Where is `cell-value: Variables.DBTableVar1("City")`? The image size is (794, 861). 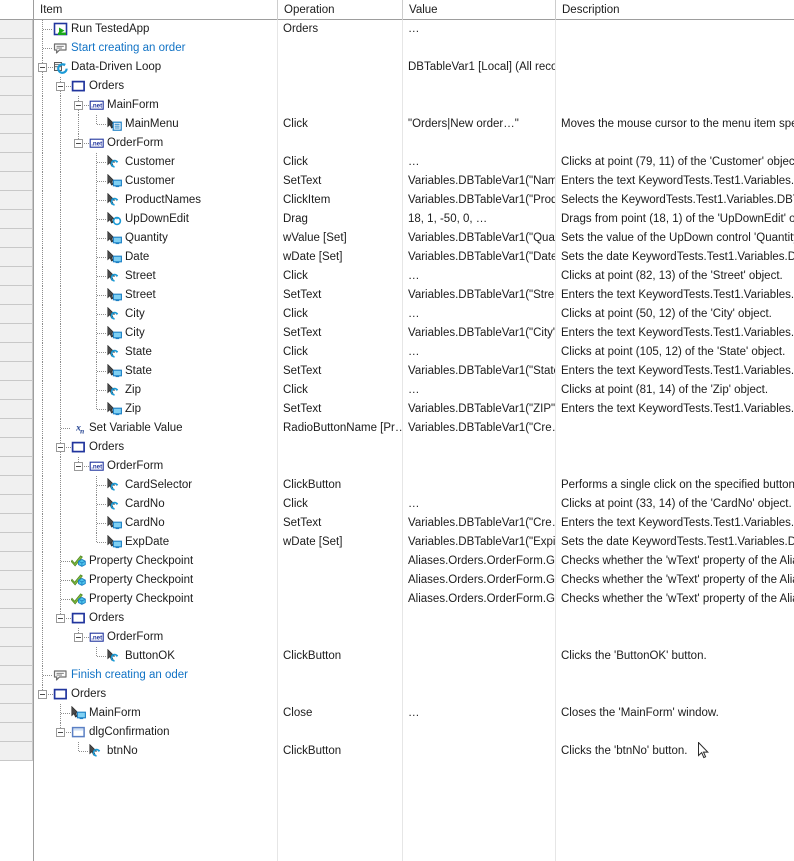
cell-value: Variables.DBTableVar1("City") is located at coordinates (478, 333).